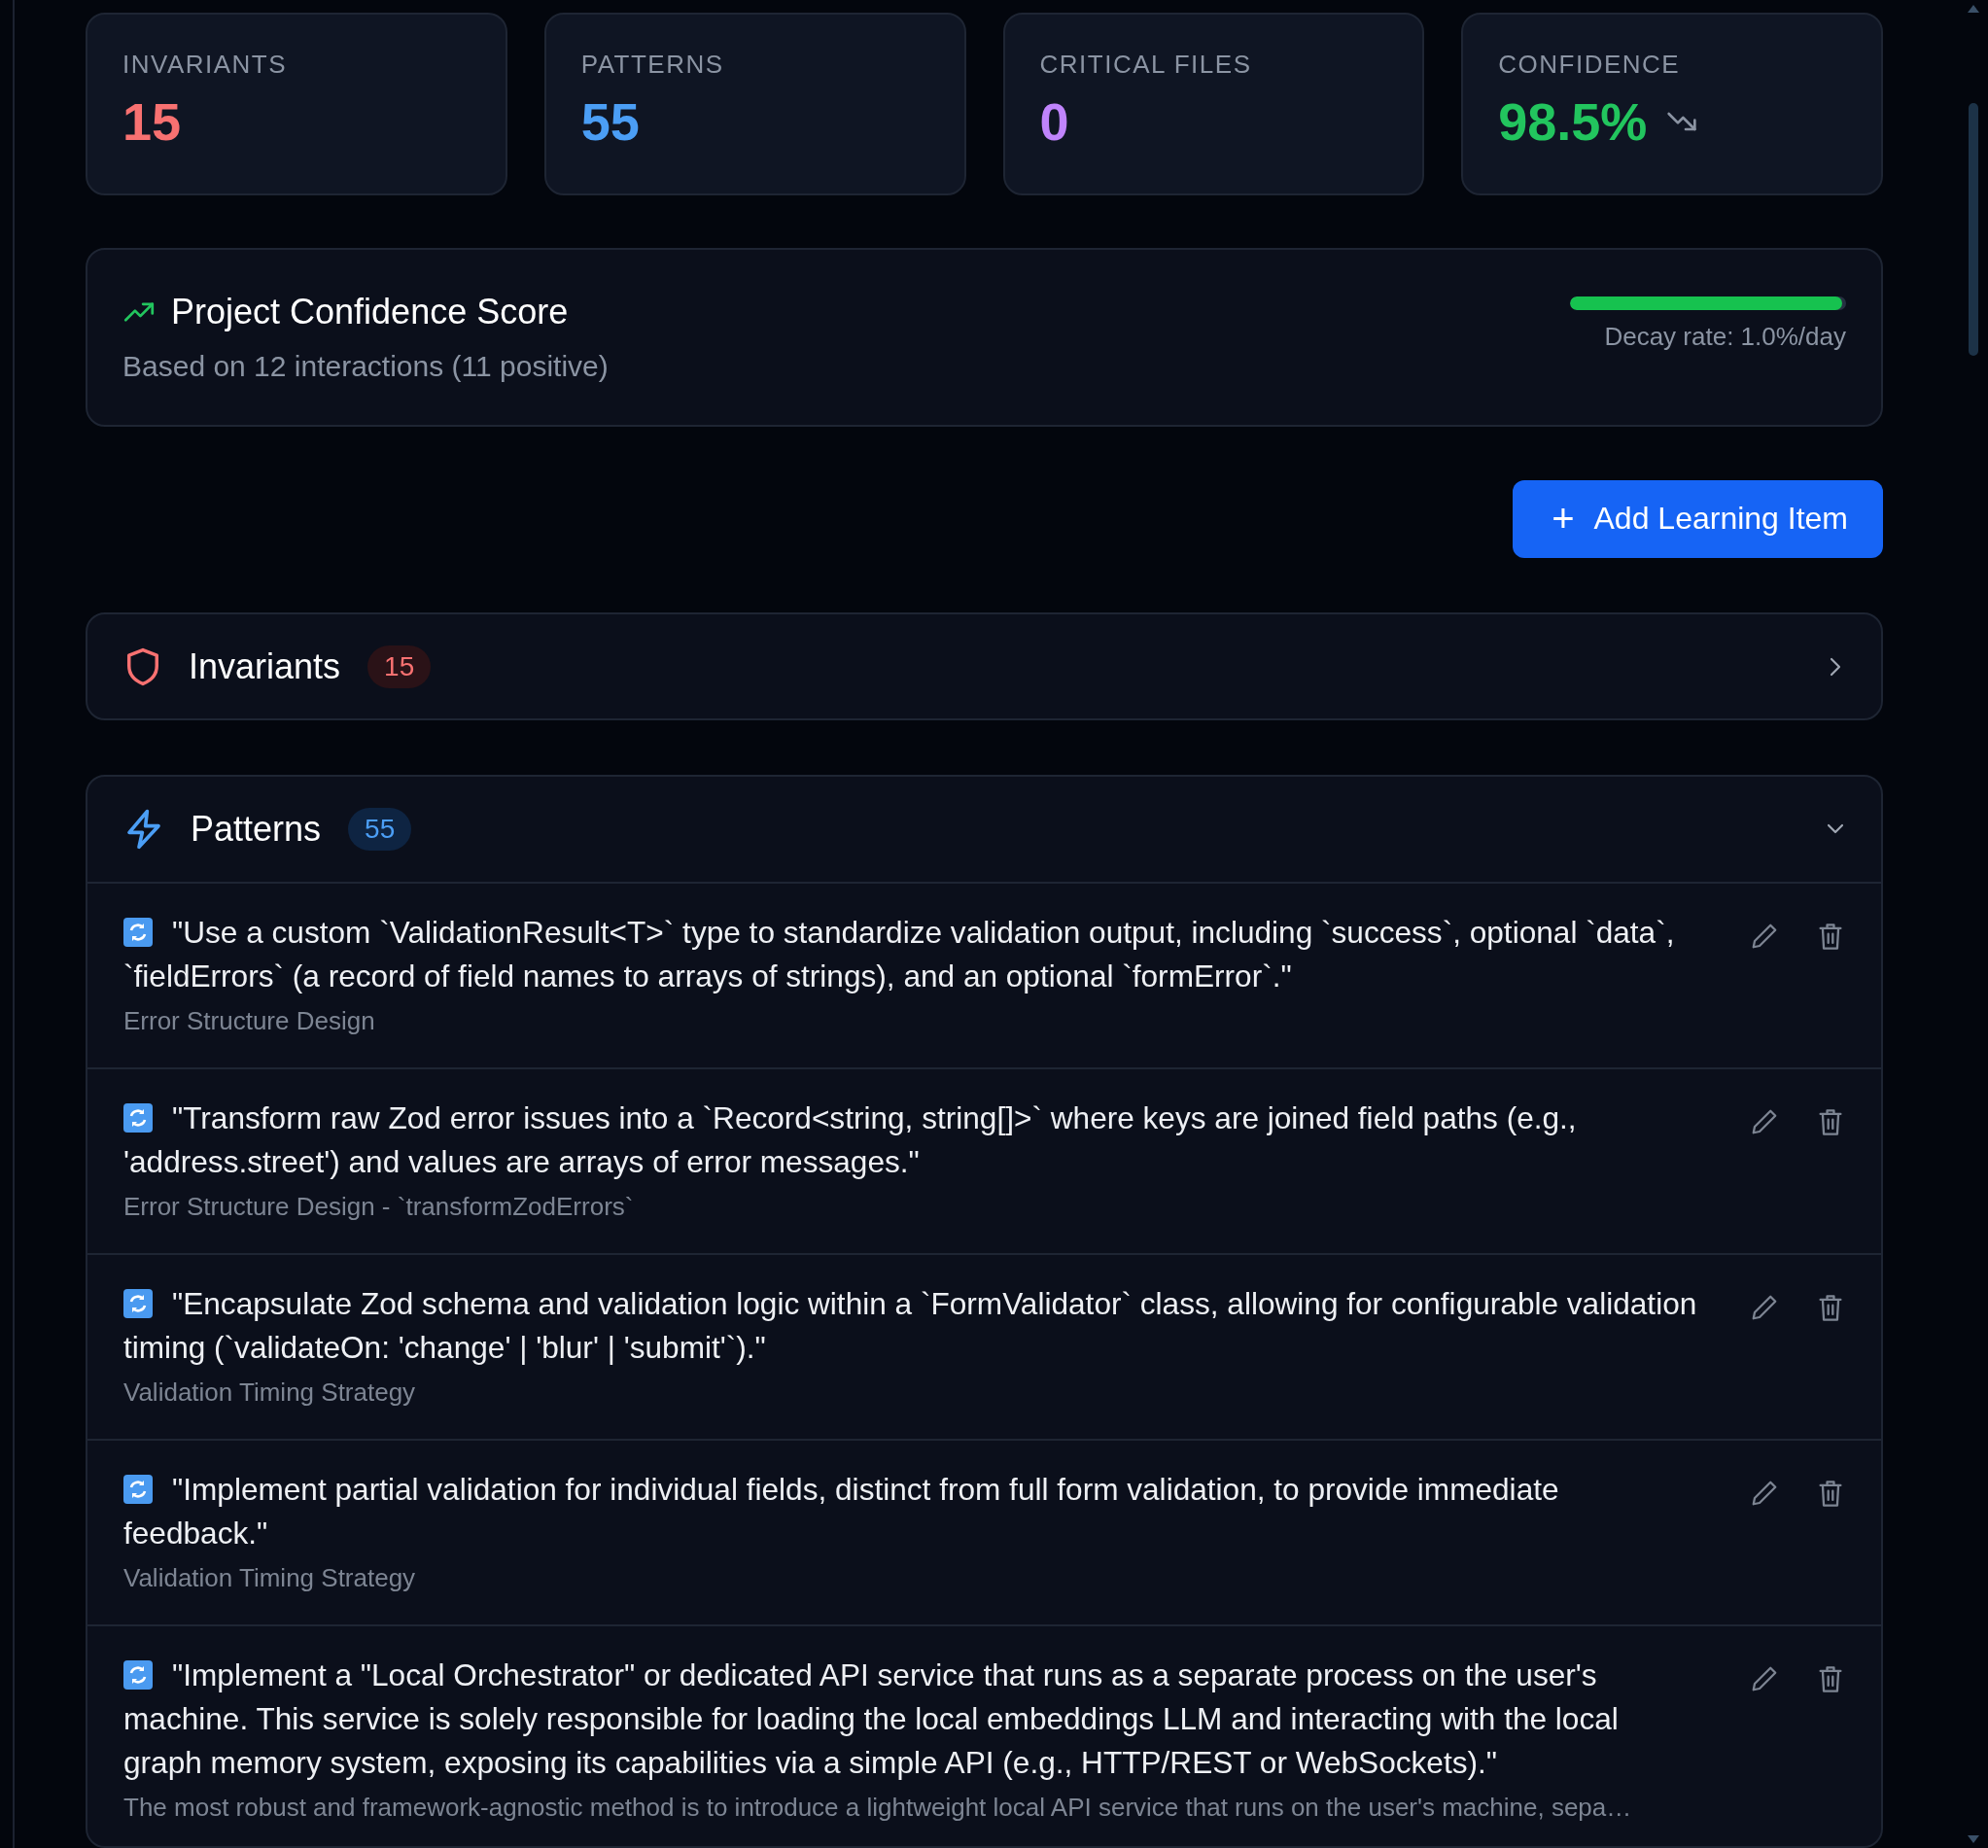 This screenshot has width=1988, height=1848. Describe the element at coordinates (370, 311) in the screenshot. I see `confidence-title: Project Confidence Score` at that location.